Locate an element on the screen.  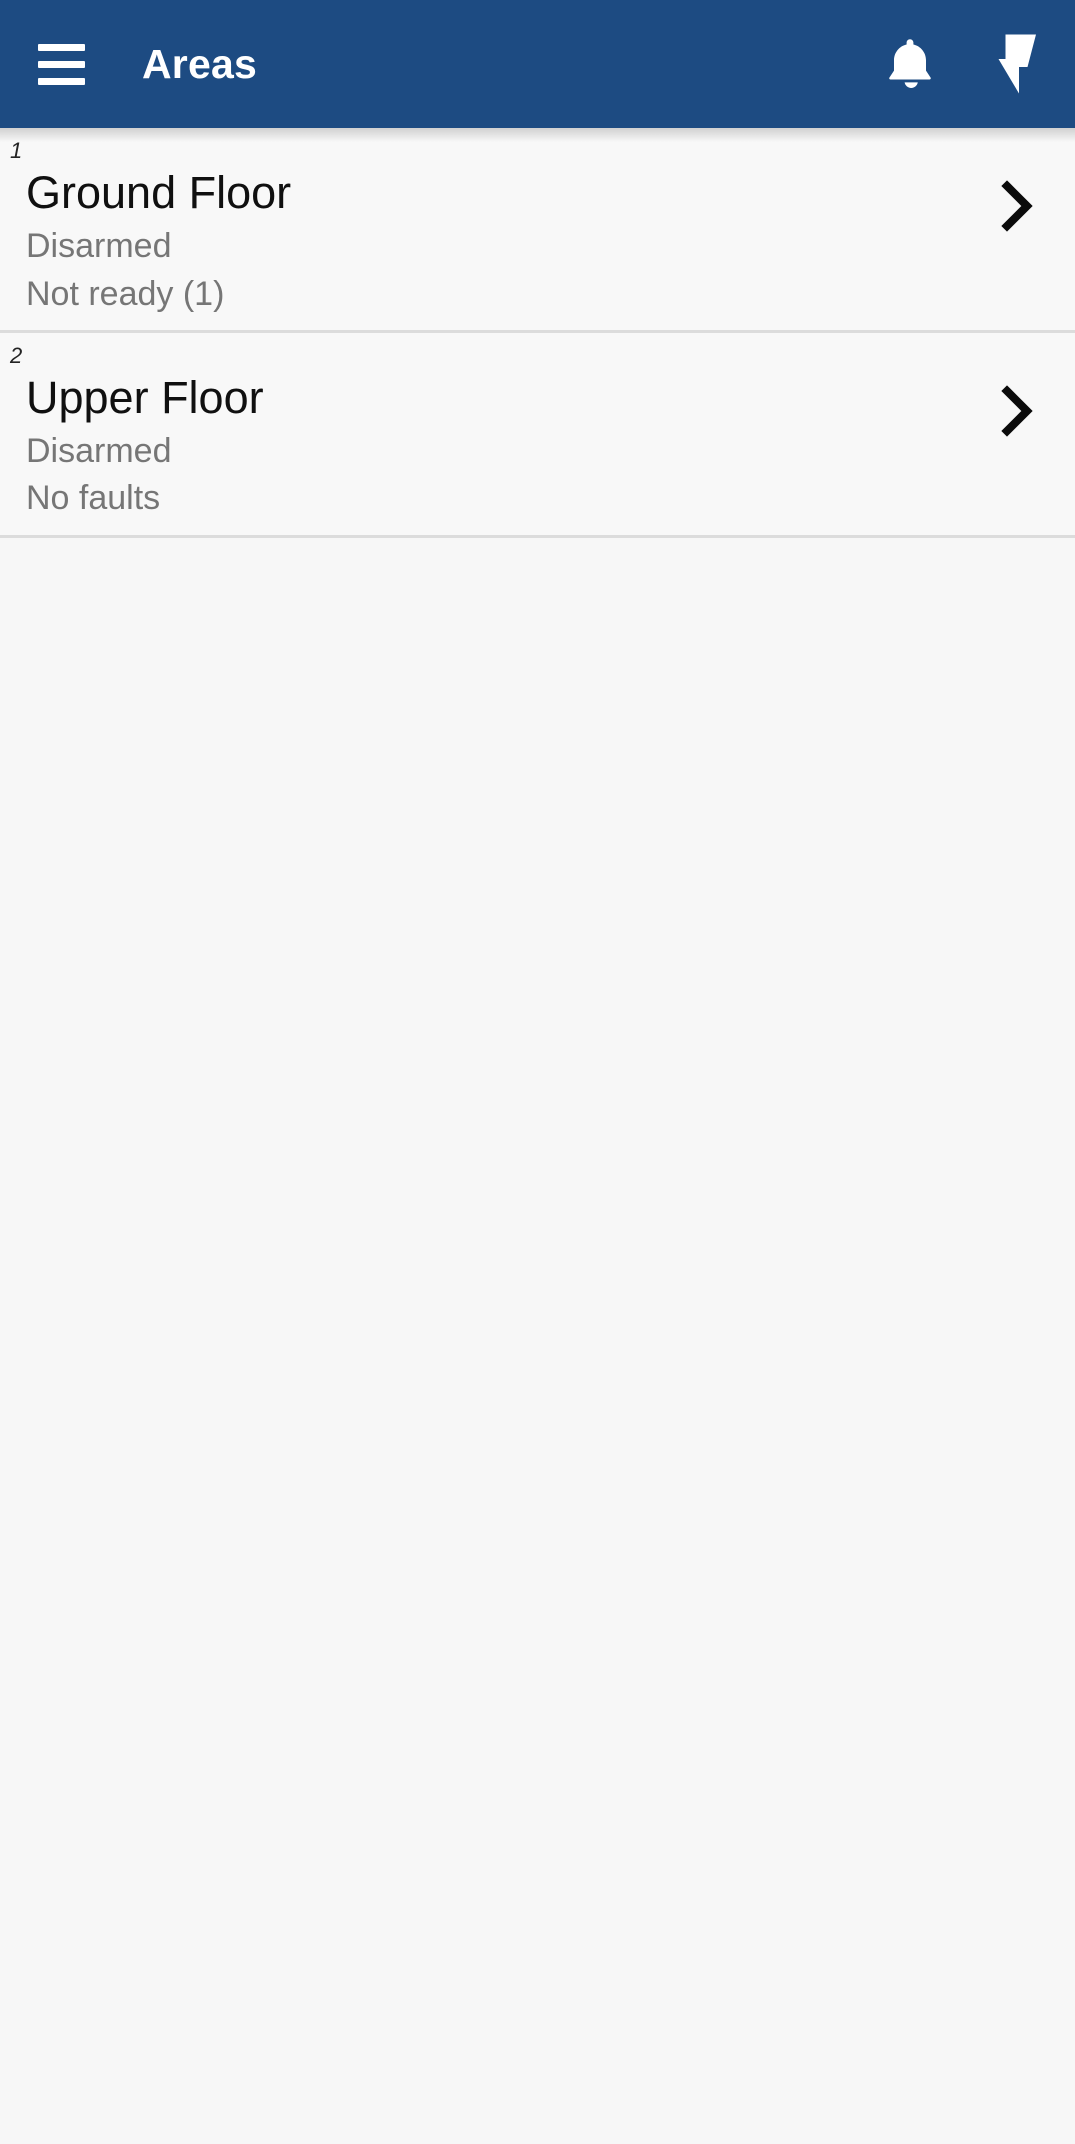
area-list-item-upper-floor: 2 Upper Floor Disarmed No faults is located at coordinates (537, 435).